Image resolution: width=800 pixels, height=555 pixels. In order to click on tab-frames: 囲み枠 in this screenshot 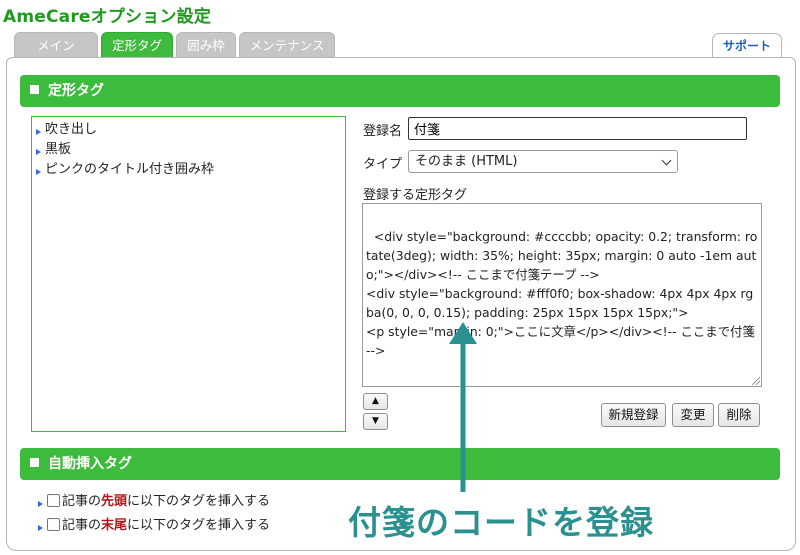, I will do `click(206, 44)`.